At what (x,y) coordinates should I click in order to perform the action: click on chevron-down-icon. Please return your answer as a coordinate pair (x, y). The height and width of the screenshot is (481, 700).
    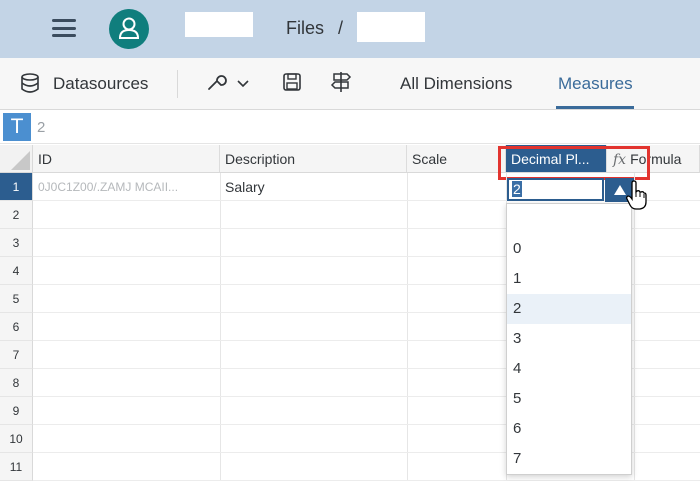
    Looking at the image, I should click on (243, 83).